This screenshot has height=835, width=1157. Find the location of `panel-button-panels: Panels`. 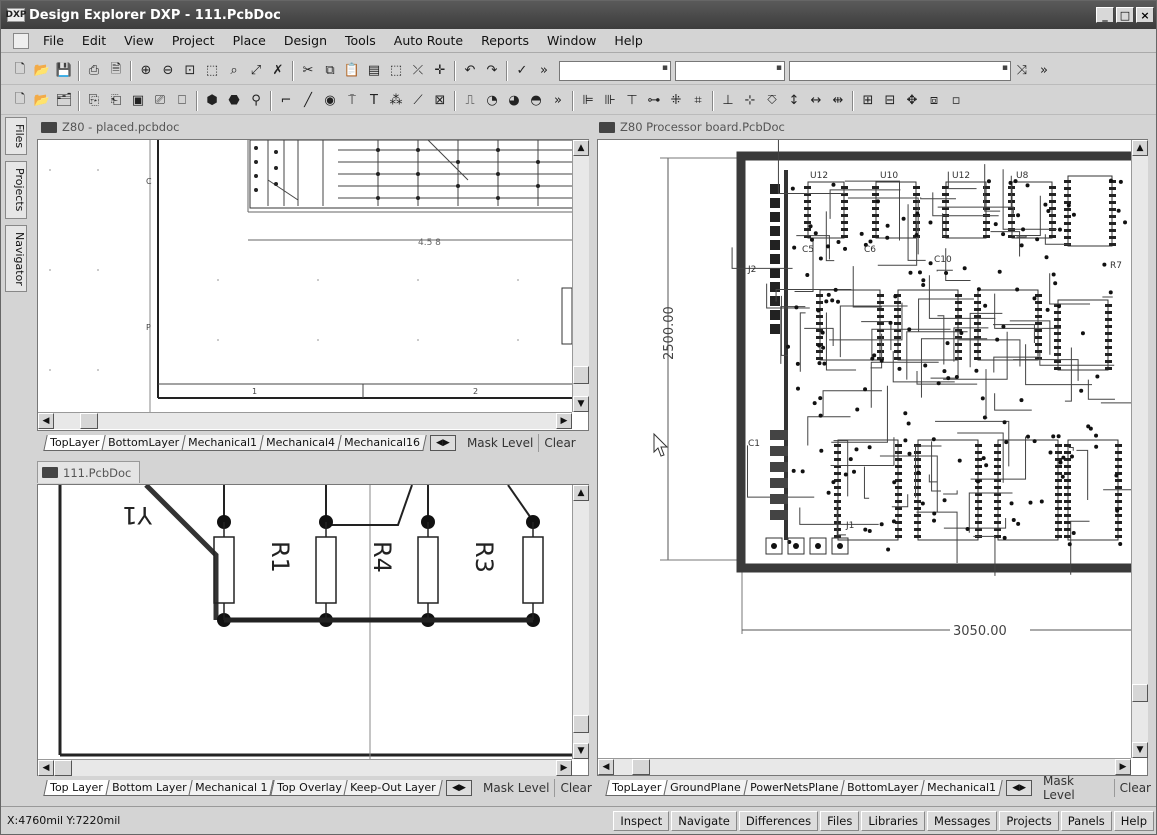

panel-button-panels: Panels is located at coordinates (1086, 820).